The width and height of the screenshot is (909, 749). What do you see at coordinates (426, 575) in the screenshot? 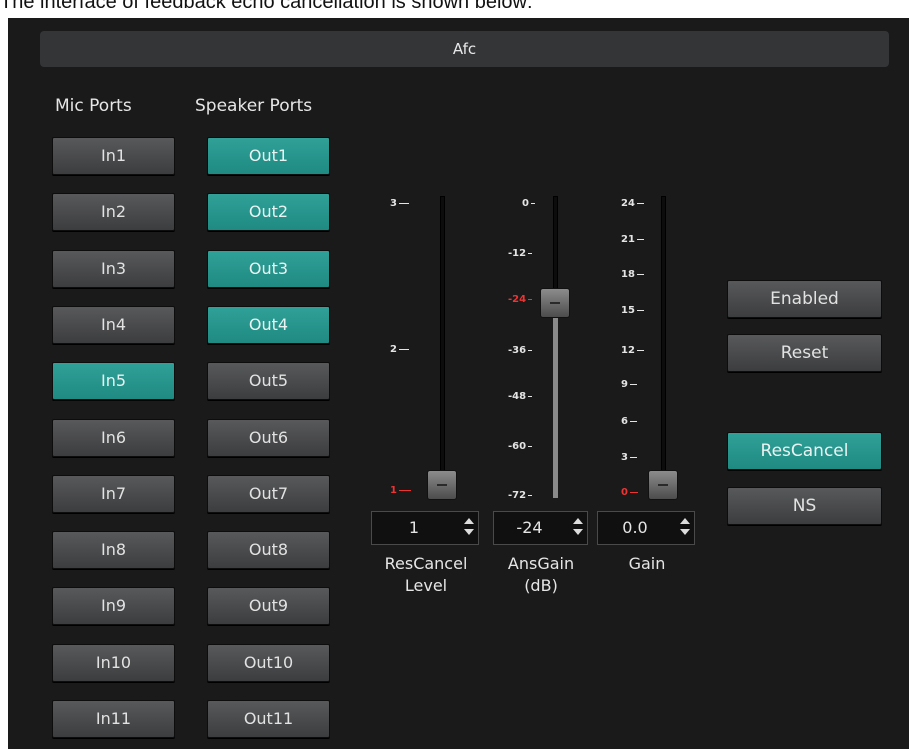
I see `rescancel-level-label: ResCancel Level` at bounding box center [426, 575].